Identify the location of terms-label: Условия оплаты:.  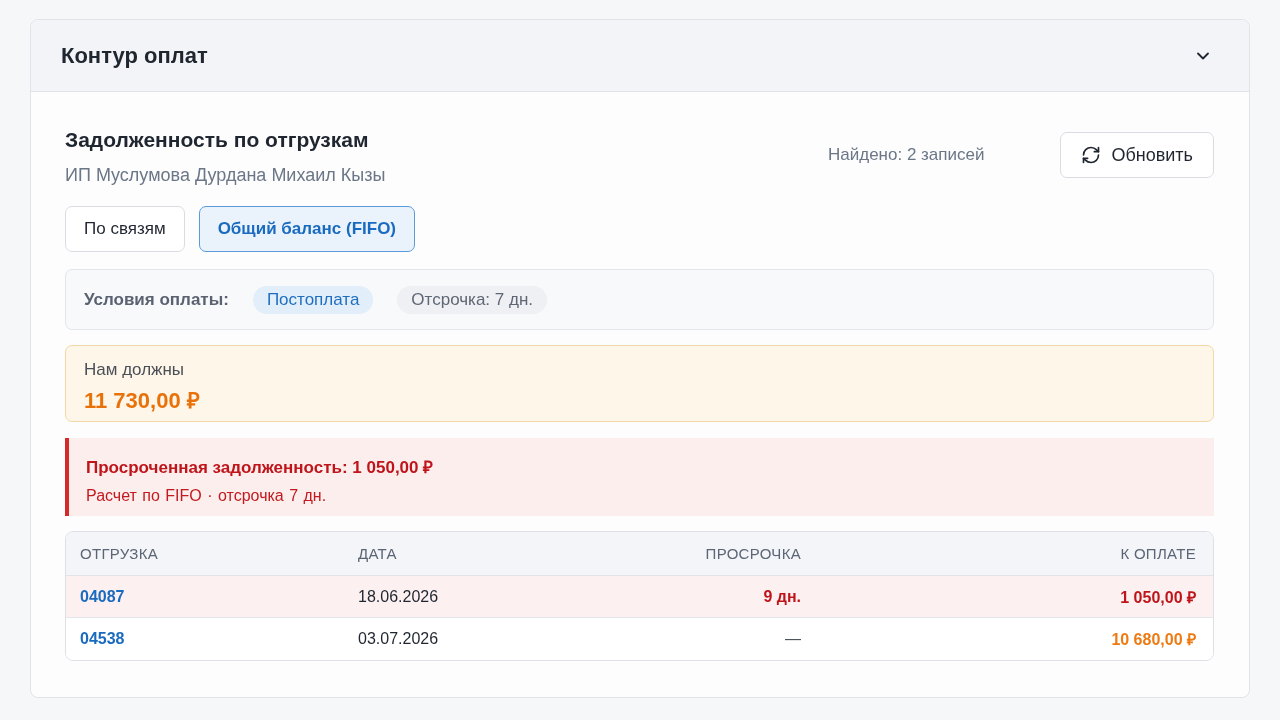
(156, 299).